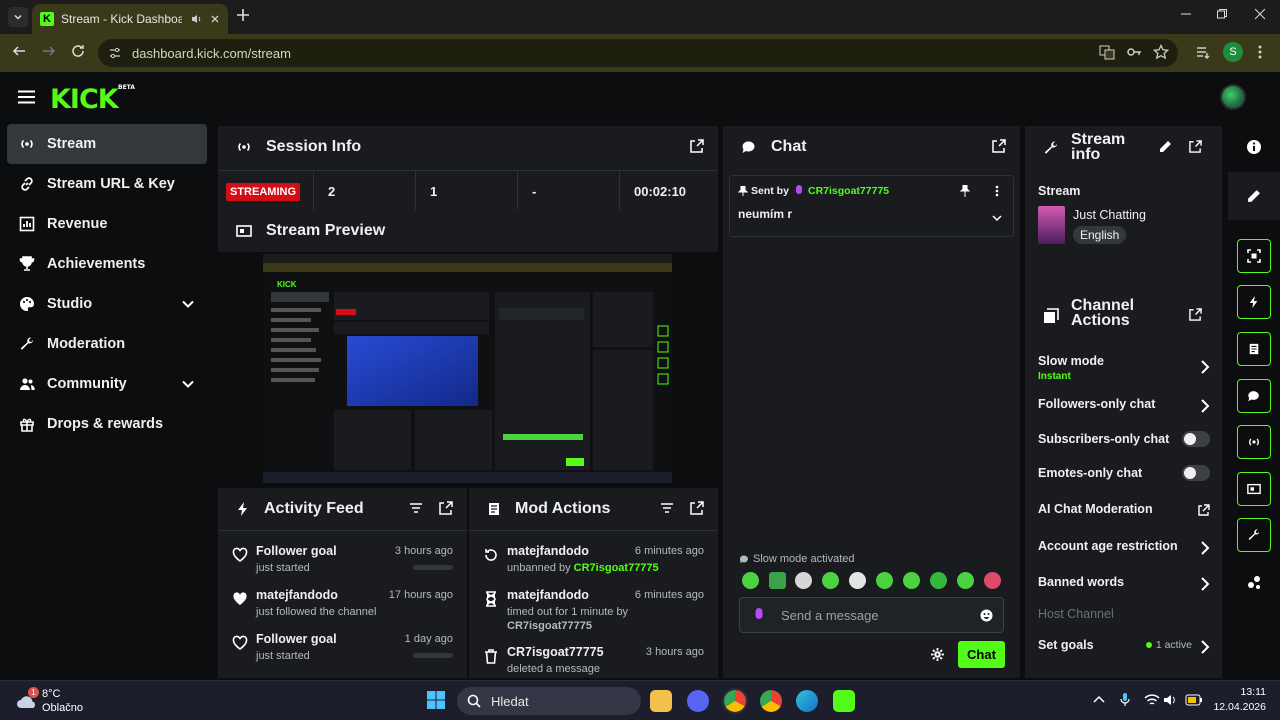 This screenshot has height=720, width=1280. What do you see at coordinates (1254, 396) in the screenshot?
I see `chat-toggle-button` at bounding box center [1254, 396].